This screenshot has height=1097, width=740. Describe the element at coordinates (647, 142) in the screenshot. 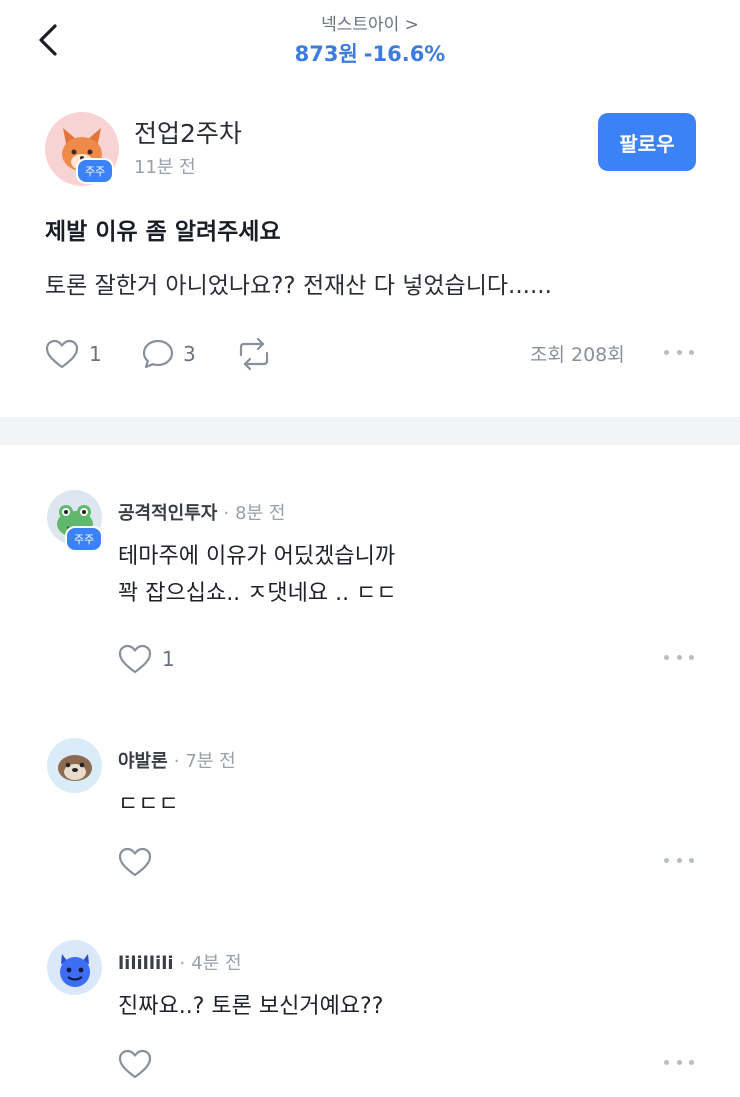

I see `follow-button: 팔로우` at that location.